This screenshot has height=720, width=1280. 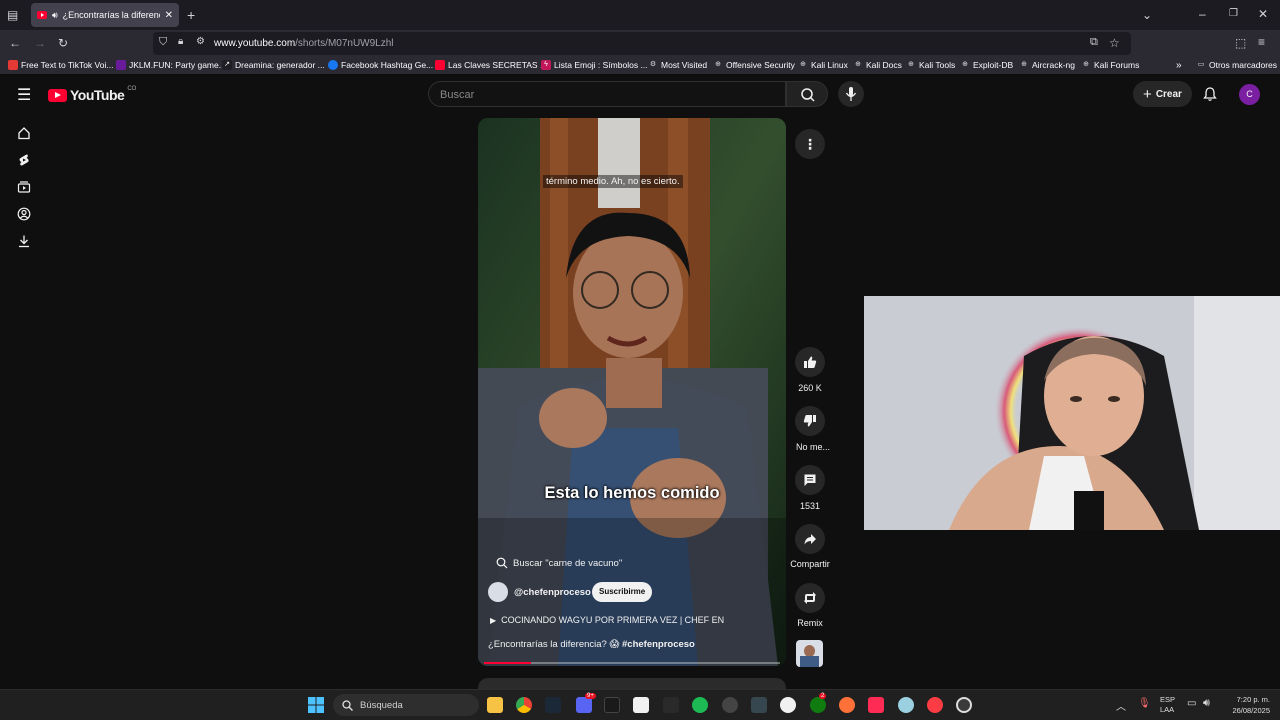 What do you see at coordinates (632, 663) in the screenshot?
I see `progress-track` at bounding box center [632, 663].